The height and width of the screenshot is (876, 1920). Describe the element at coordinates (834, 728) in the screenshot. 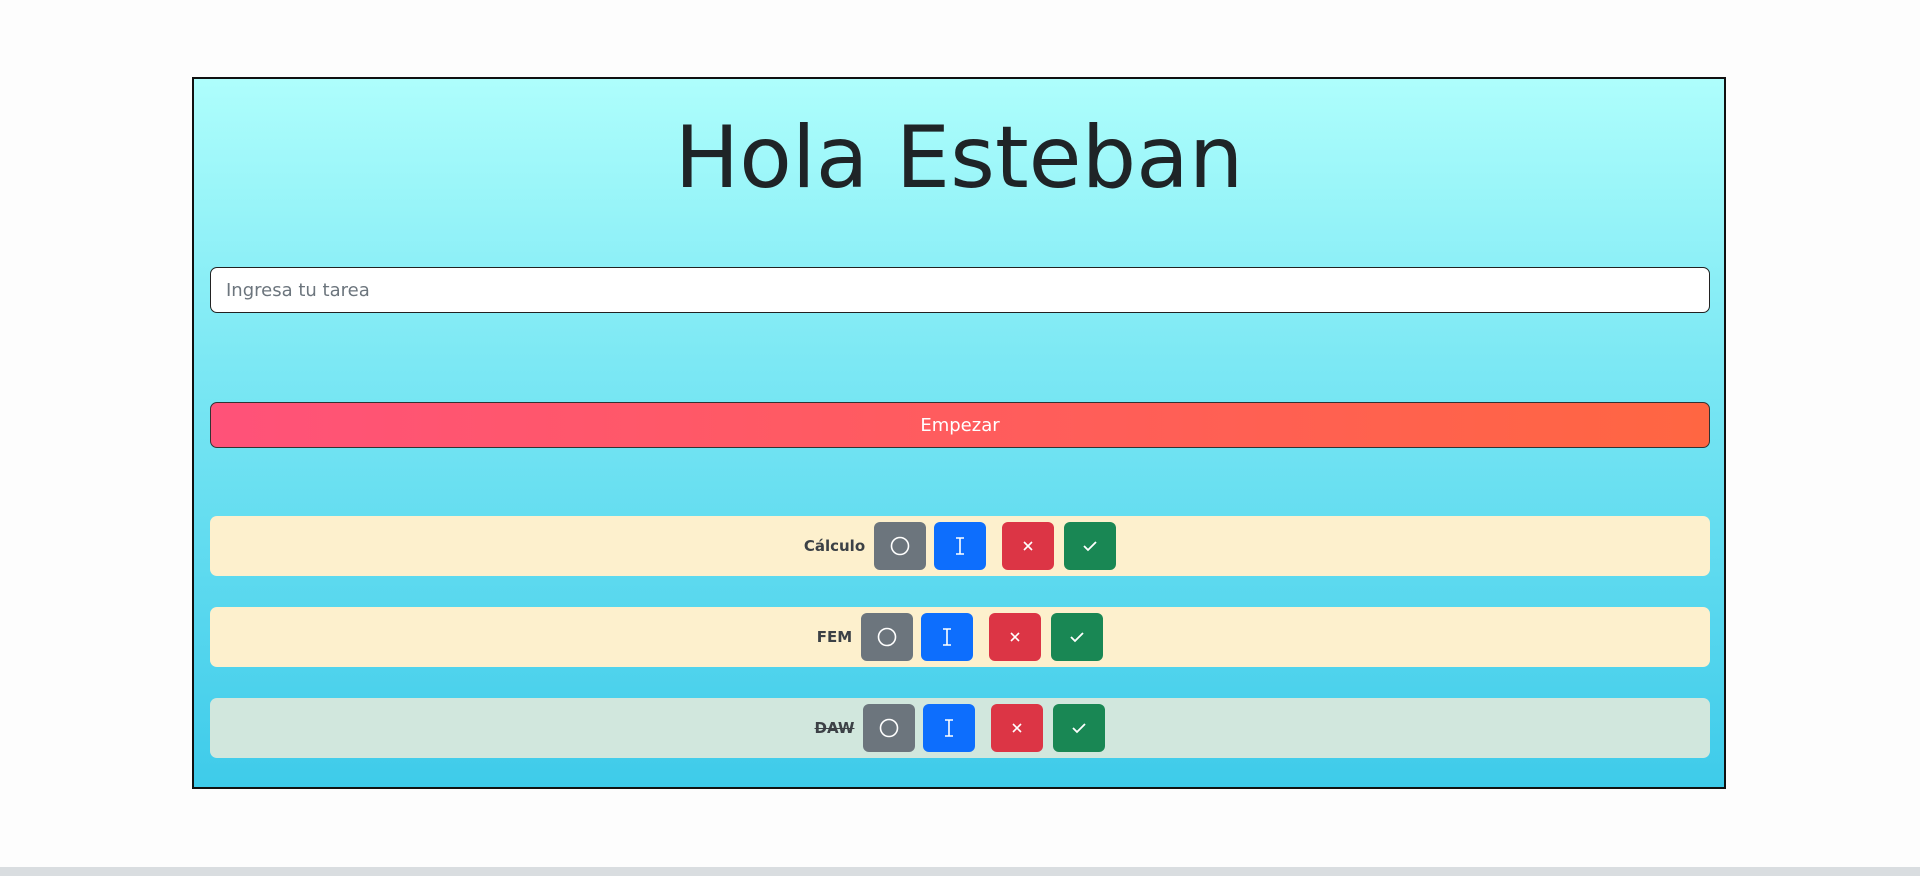

I see `task-label: DAW` at that location.